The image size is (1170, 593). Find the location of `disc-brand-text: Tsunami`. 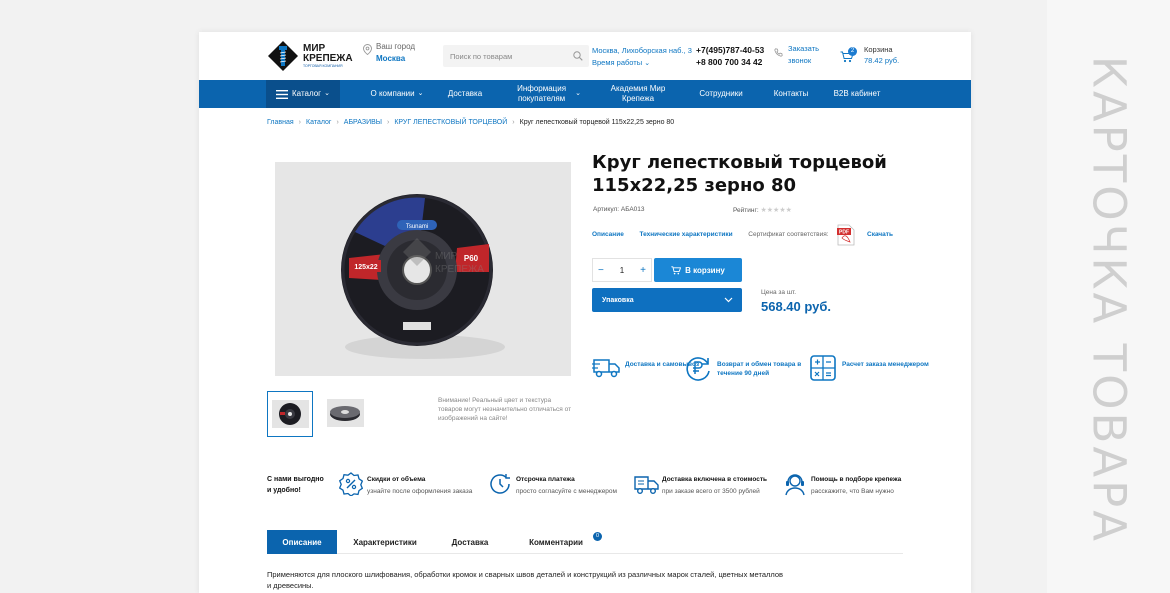

disc-brand-text: Tsunami is located at coordinates (417, 227).